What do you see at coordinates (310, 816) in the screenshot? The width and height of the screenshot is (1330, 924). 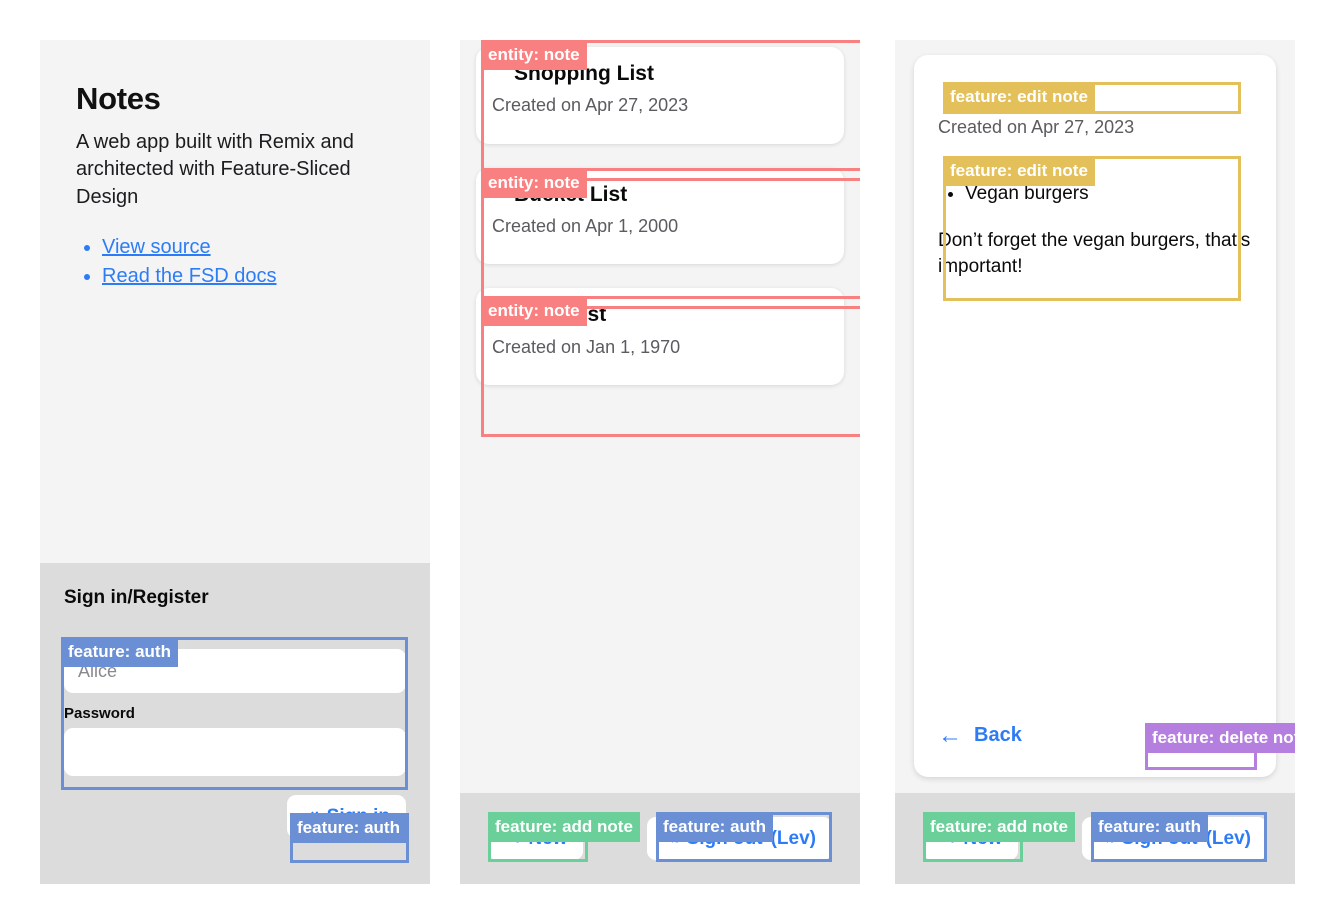 I see `login-icon: ⇥` at bounding box center [310, 816].